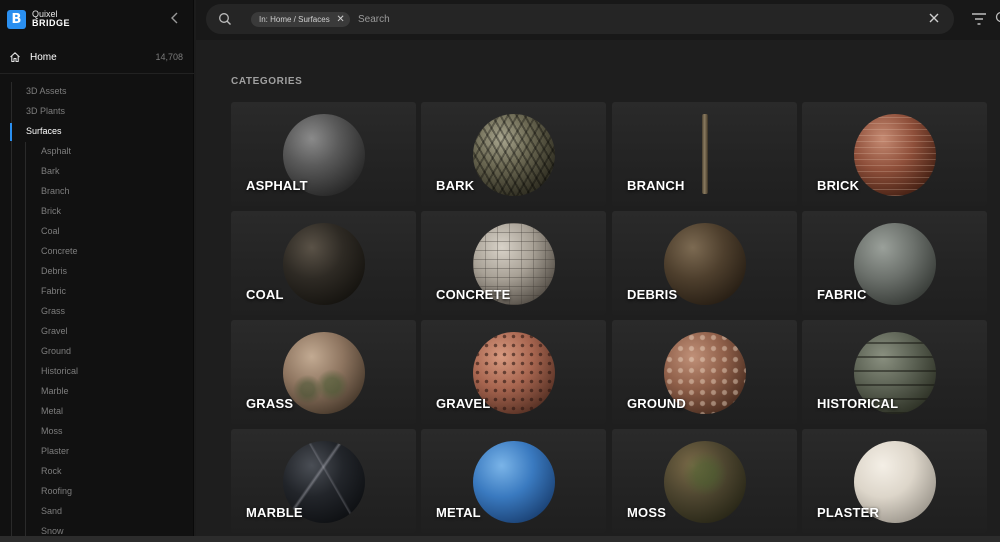  What do you see at coordinates (59, 251) in the screenshot?
I see `sidebar-item-concrete: Concrete` at bounding box center [59, 251].